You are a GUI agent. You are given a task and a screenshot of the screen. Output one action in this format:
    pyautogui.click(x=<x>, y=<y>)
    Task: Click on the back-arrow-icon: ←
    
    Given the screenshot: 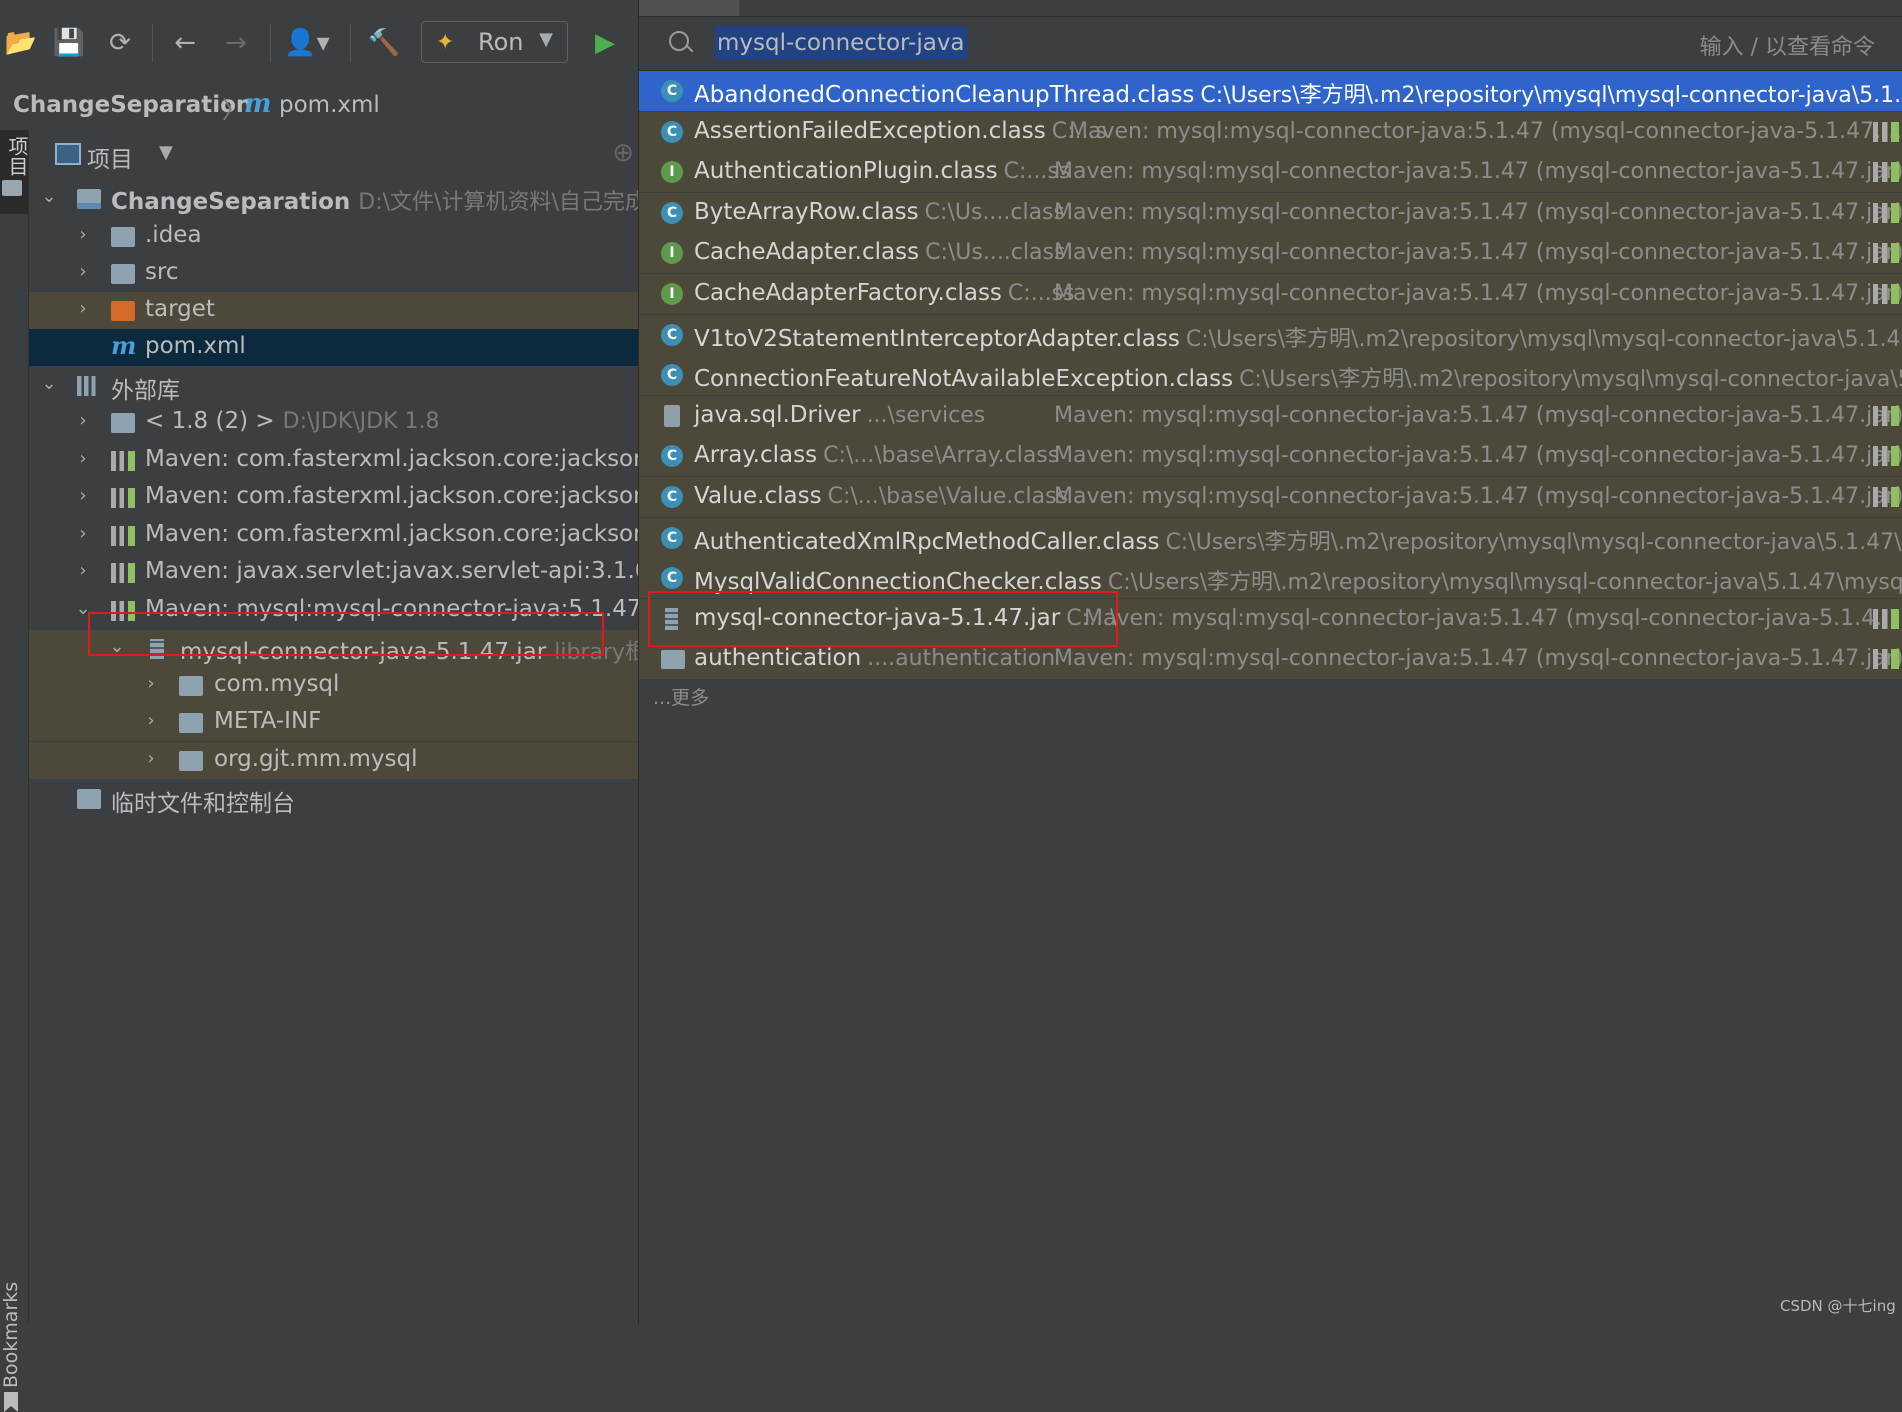 What is the action you would take?
    pyautogui.click(x=185, y=43)
    